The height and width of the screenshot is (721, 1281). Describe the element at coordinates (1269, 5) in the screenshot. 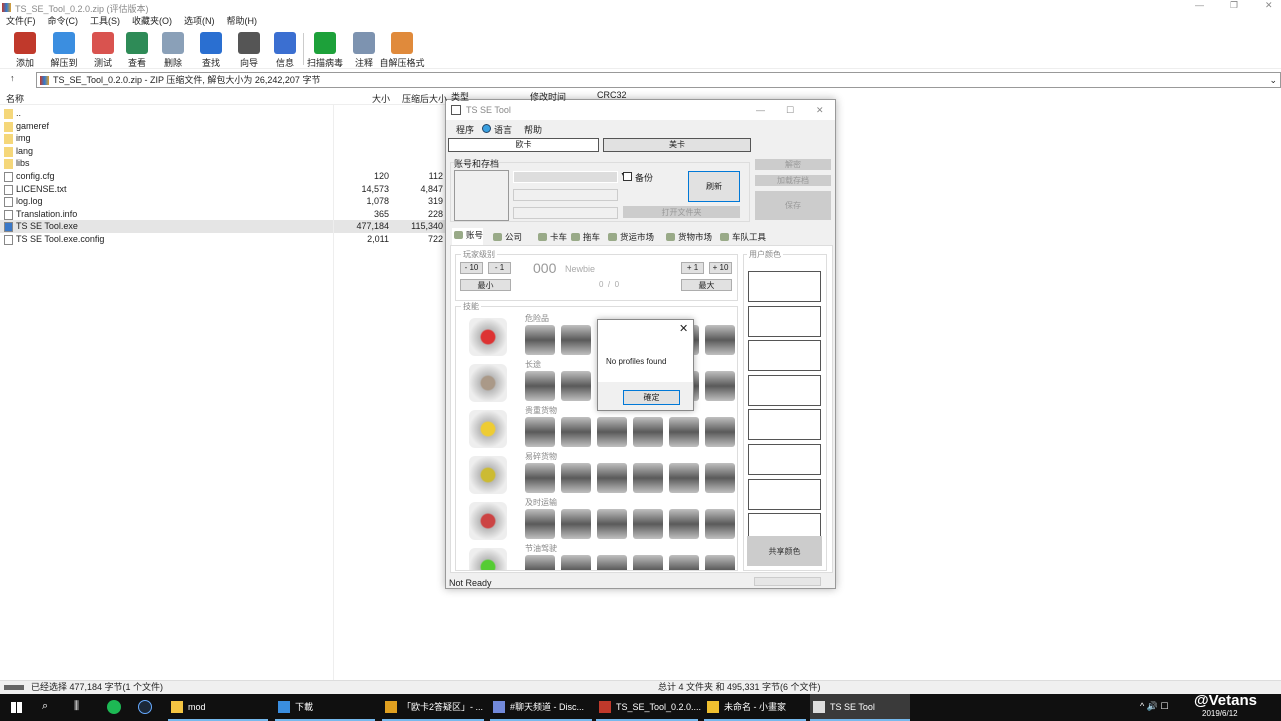

I see `close-button: ✕` at that location.